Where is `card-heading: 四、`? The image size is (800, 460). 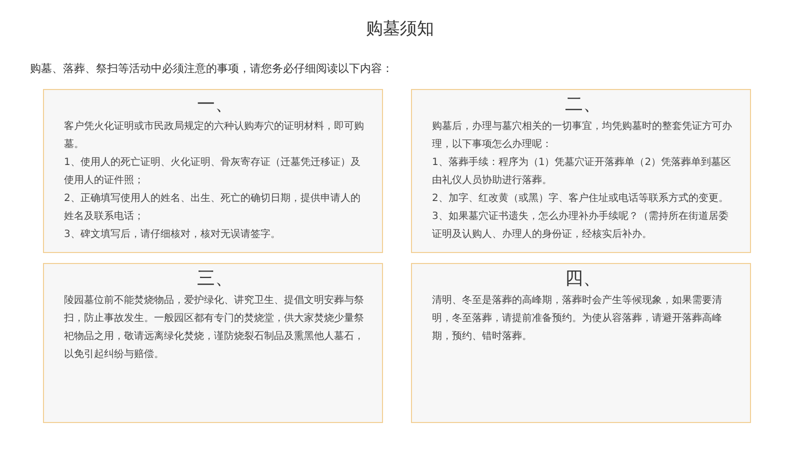 card-heading: 四、 is located at coordinates (583, 279).